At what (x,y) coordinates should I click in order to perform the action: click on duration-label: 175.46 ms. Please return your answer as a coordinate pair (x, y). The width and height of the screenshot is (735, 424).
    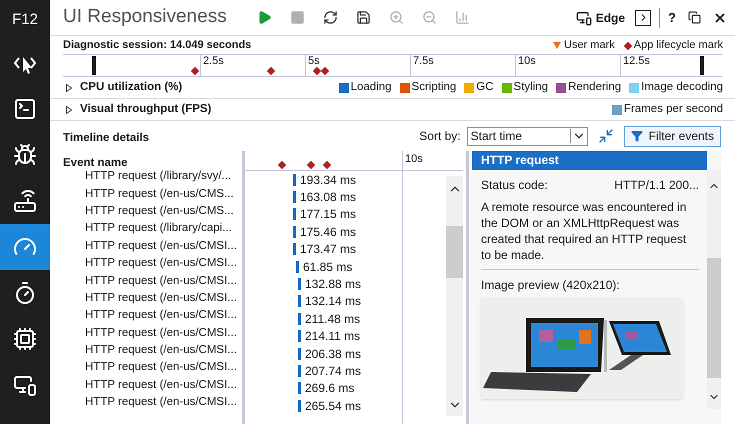
    Looking at the image, I should click on (328, 232).